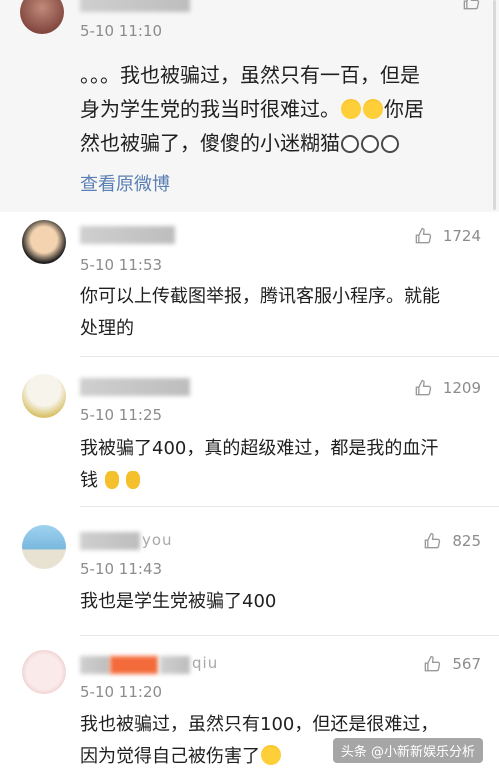  What do you see at coordinates (259, 724) in the screenshot?
I see `comment-line: 我也被骗过，虽然只有100，但还是很难过，` at bounding box center [259, 724].